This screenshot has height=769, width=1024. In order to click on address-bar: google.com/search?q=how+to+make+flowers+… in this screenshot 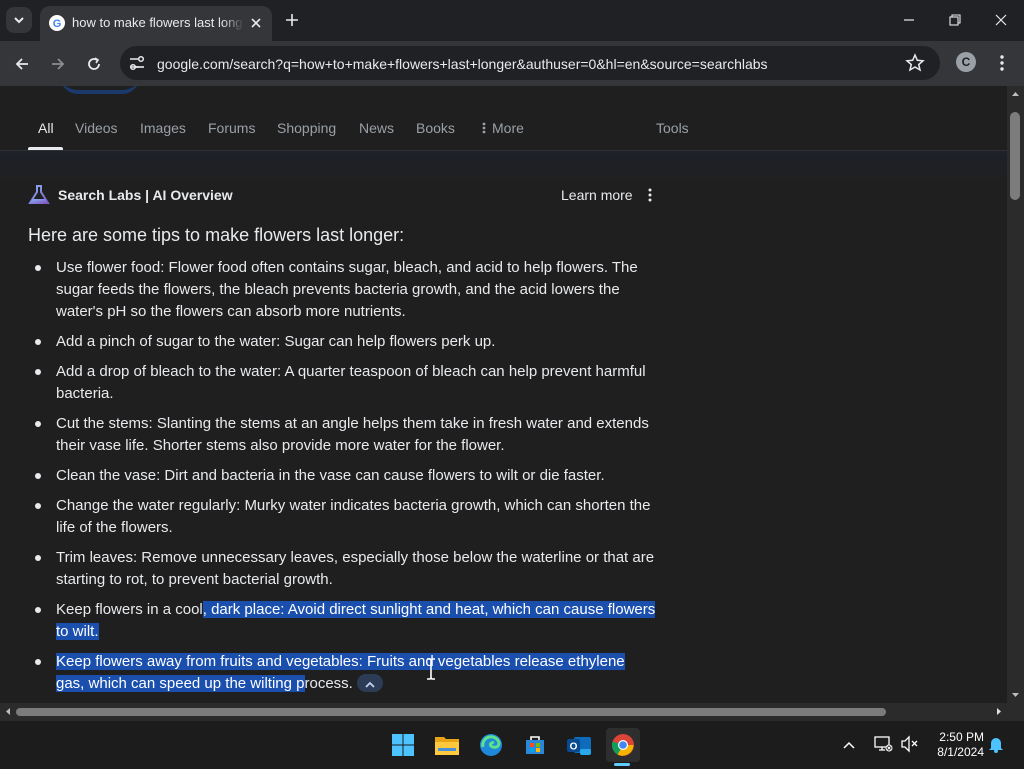, I will do `click(530, 63)`.